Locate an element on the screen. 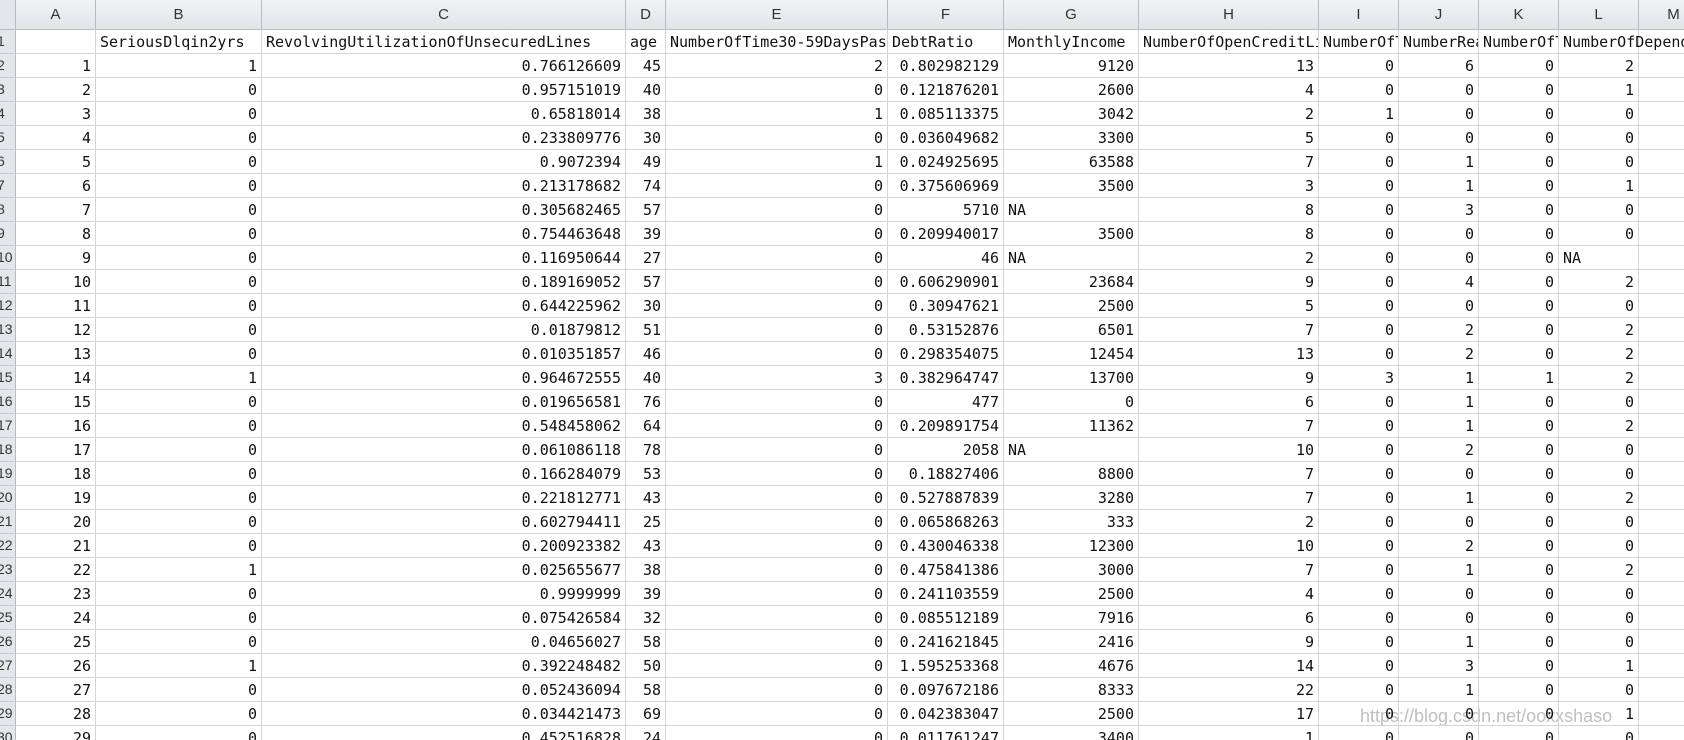 This screenshot has height=740, width=1684. column-header-d: D is located at coordinates (646, 15).